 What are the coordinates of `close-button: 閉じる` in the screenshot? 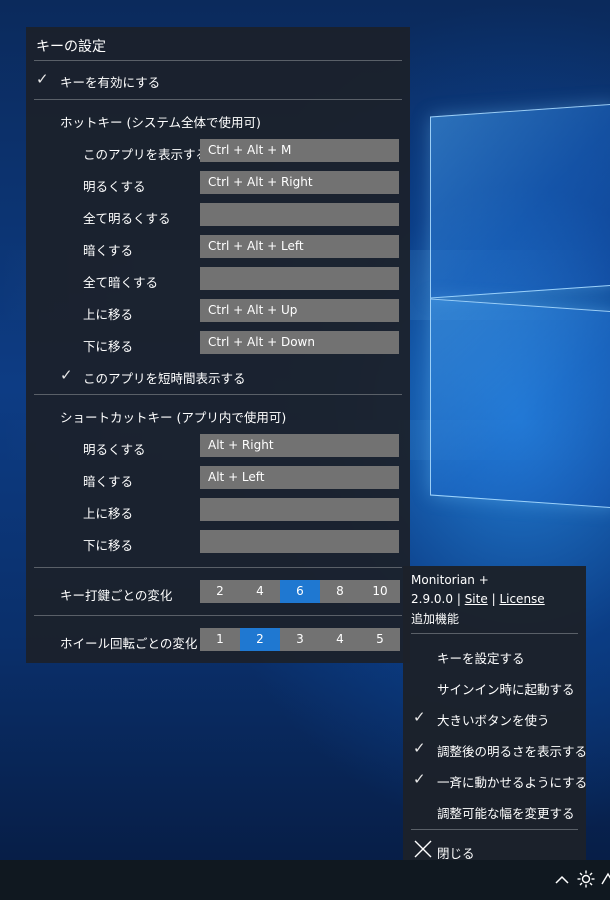 It's located at (456, 852).